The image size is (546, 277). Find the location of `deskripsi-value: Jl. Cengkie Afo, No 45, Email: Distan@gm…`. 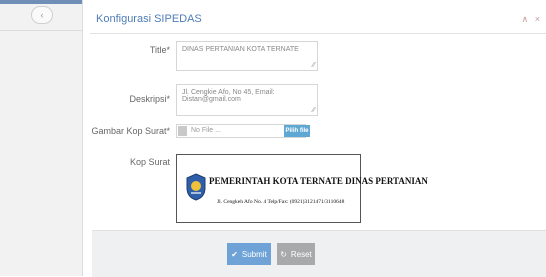

deskripsi-value: Jl. Cengkie Afo, No 45, Email: Distan@gm… is located at coordinates (228, 96).